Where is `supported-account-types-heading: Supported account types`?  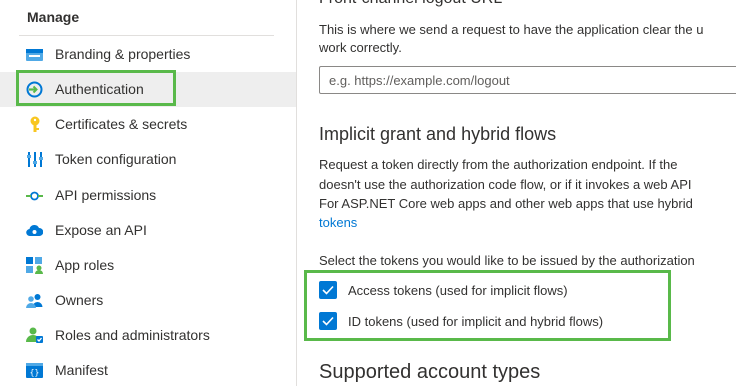 supported-account-types-heading: Supported account types is located at coordinates (430, 372).